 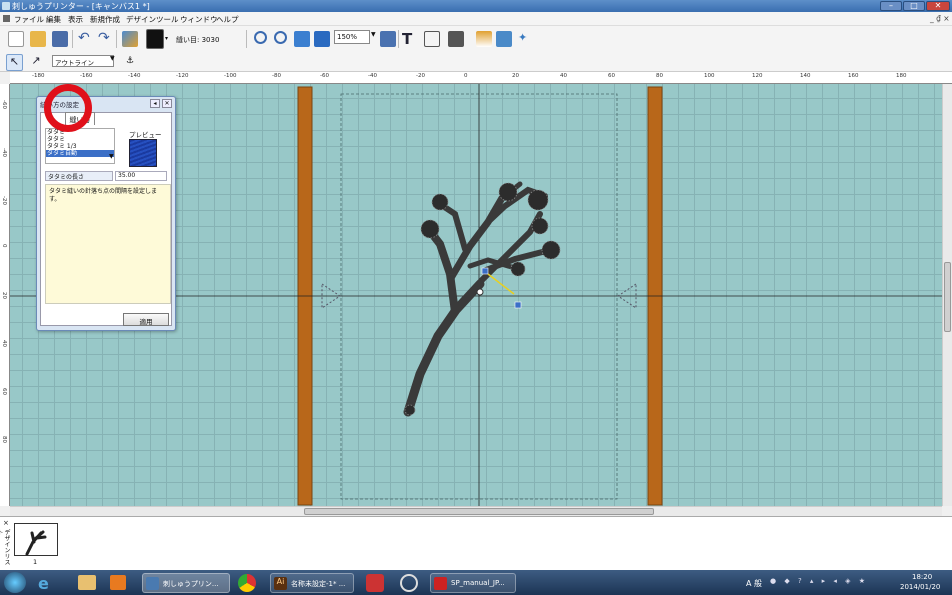 I want to click on vertical-ruler: -60 -40 -20 0 20 40 60 80, so click(x=5, y=295).